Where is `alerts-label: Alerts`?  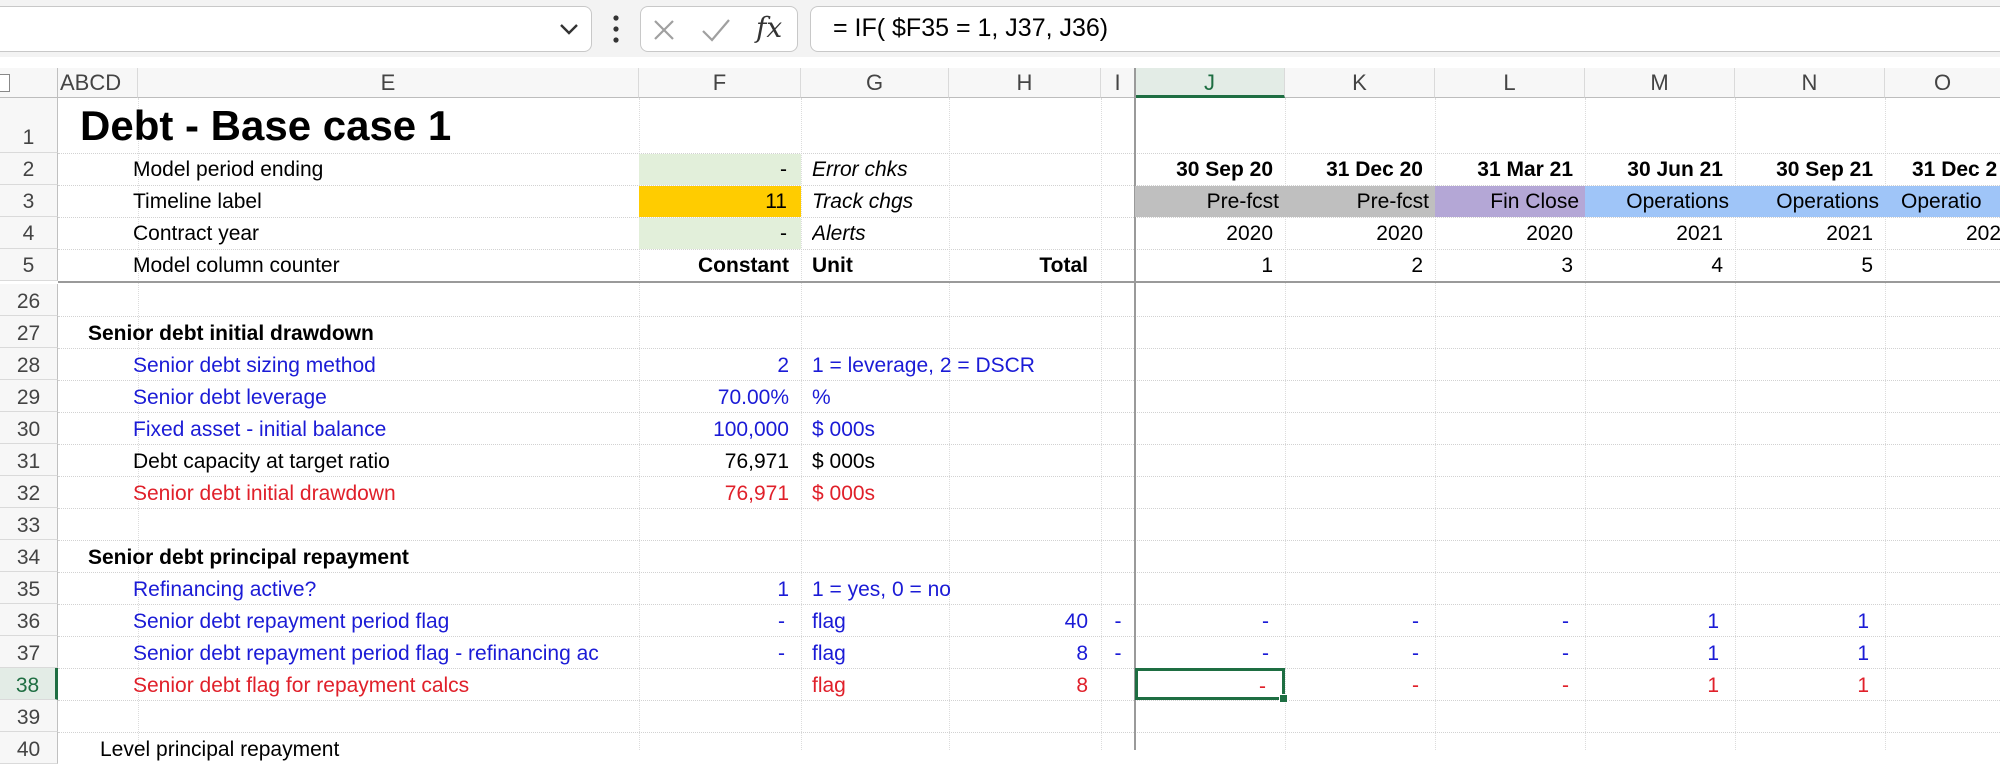
alerts-label: Alerts is located at coordinates (879, 233).